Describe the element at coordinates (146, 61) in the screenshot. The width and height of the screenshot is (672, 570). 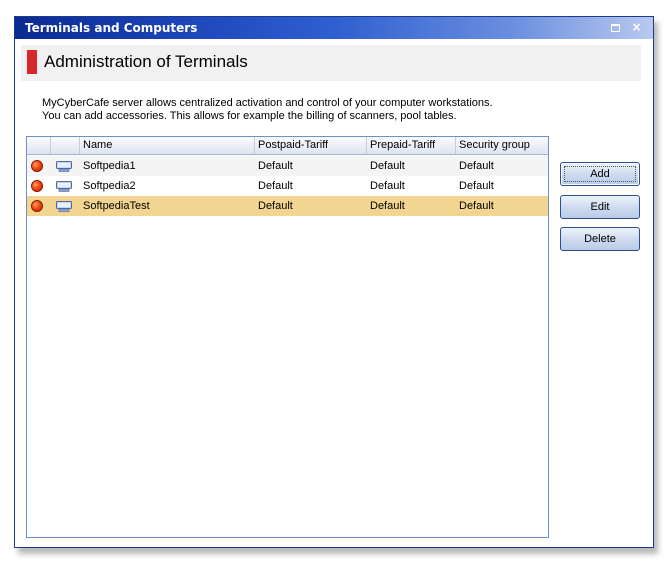
I see `page-title: Administration of Terminals` at that location.